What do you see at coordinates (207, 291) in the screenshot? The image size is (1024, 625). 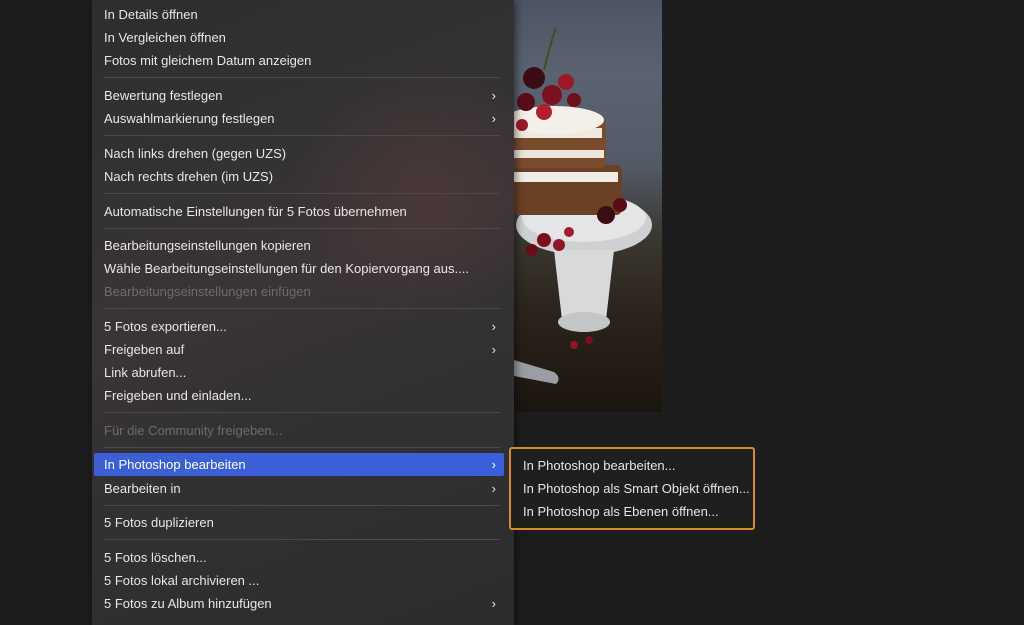 I see `menu-item-label: Bearbeitungseinstellungen einfügen` at bounding box center [207, 291].